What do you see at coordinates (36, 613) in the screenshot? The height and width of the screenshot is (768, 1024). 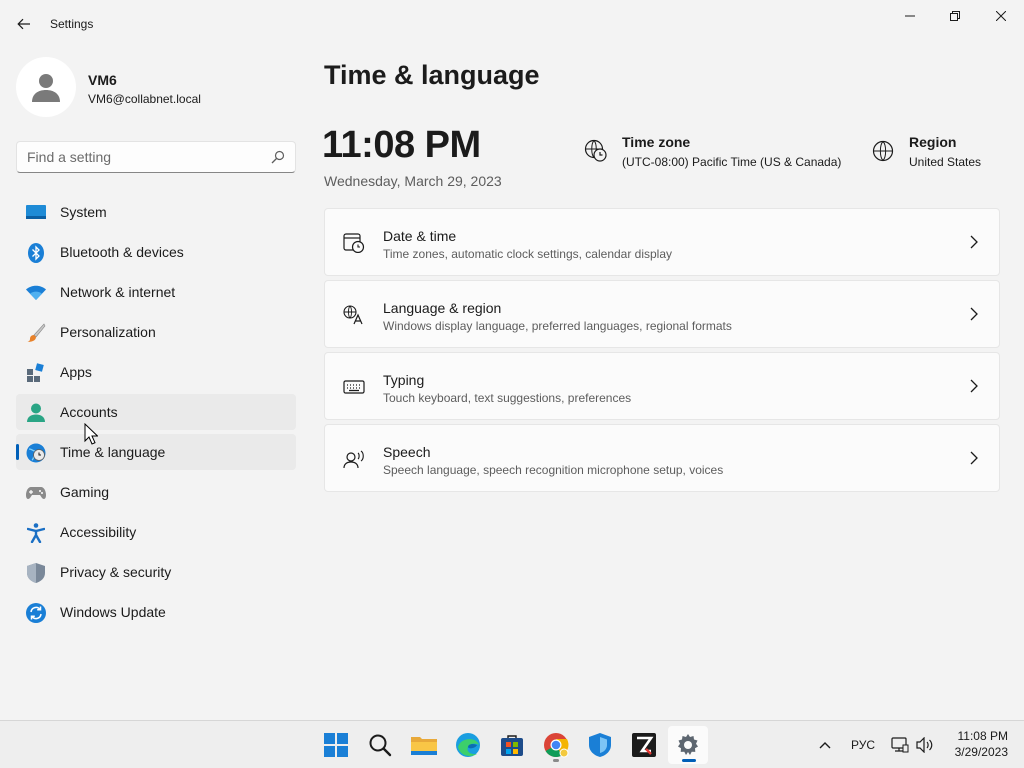 I see `update-icon` at bounding box center [36, 613].